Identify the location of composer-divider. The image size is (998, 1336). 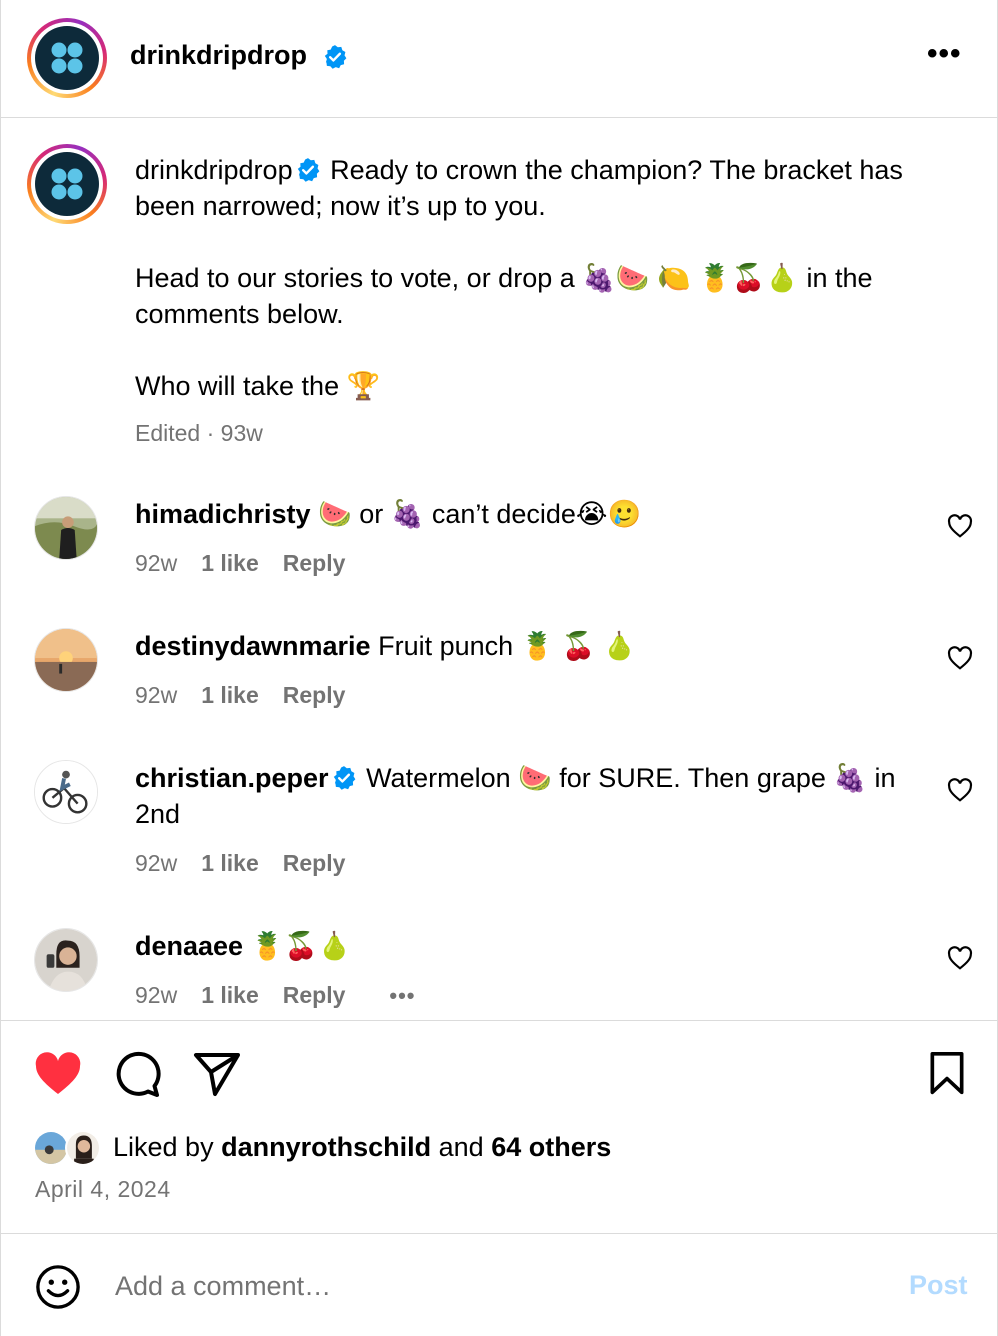
(499, 1233).